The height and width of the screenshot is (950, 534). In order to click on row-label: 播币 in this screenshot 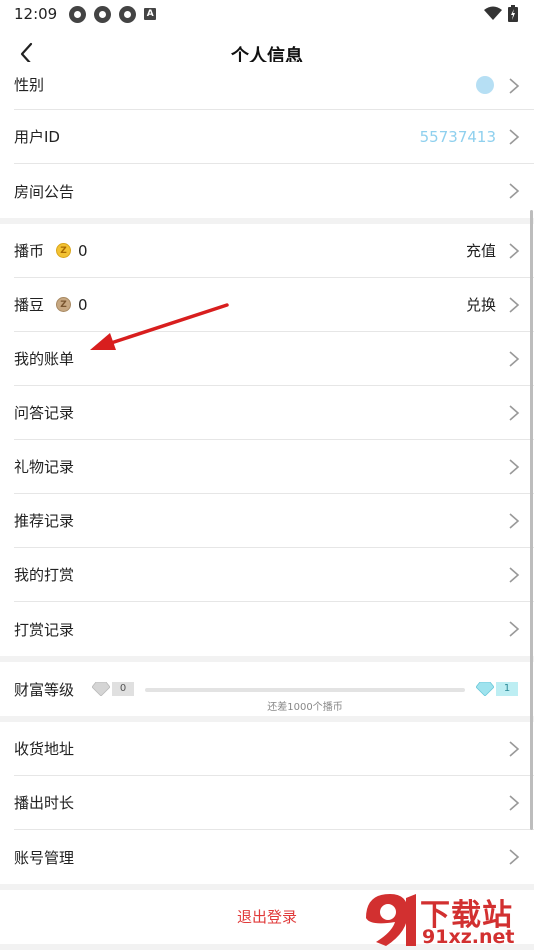, I will do `click(29, 251)`.